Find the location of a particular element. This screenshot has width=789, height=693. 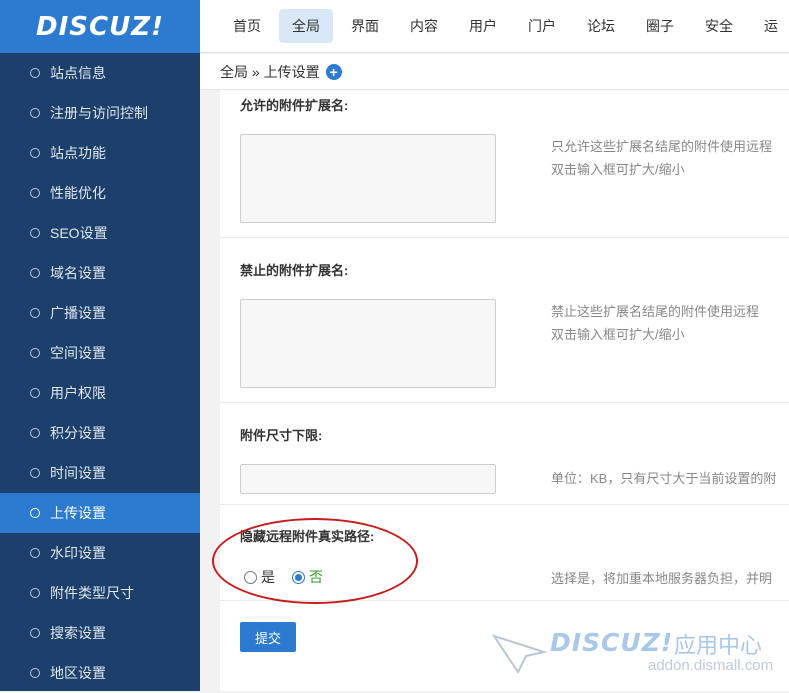

breadcrumb: 全局 » 上传设置 + is located at coordinates (494, 72).